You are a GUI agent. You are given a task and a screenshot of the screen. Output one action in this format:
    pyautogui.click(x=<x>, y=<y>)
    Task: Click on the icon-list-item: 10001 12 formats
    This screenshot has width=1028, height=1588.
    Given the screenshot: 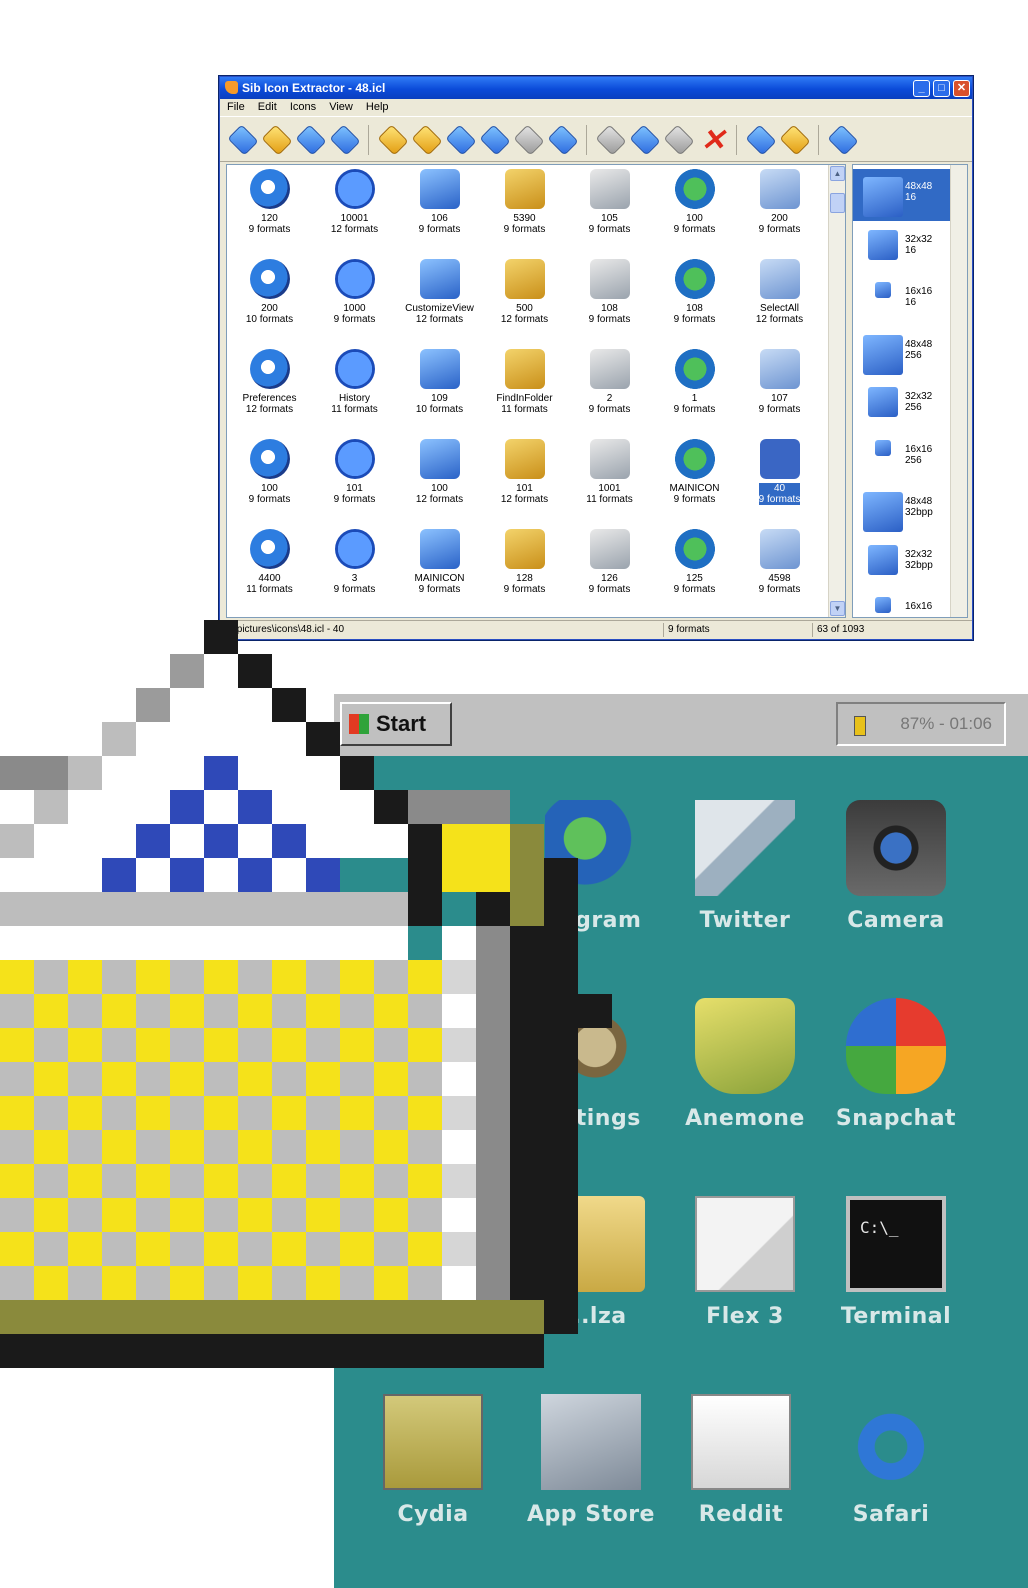 What is the action you would take?
    pyautogui.click(x=354, y=210)
    